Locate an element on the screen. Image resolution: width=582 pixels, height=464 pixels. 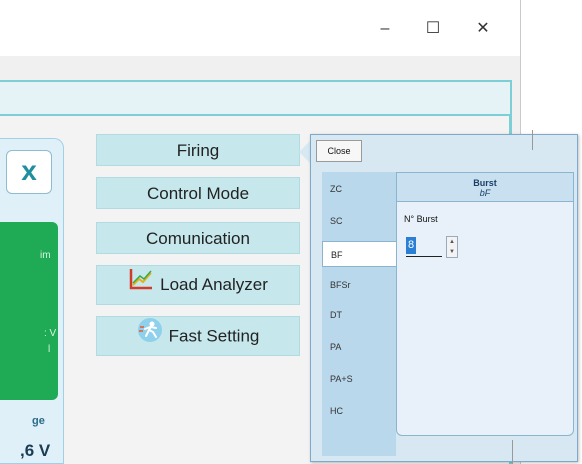
tab-bfsr: BFSr is located at coordinates (359, 285).